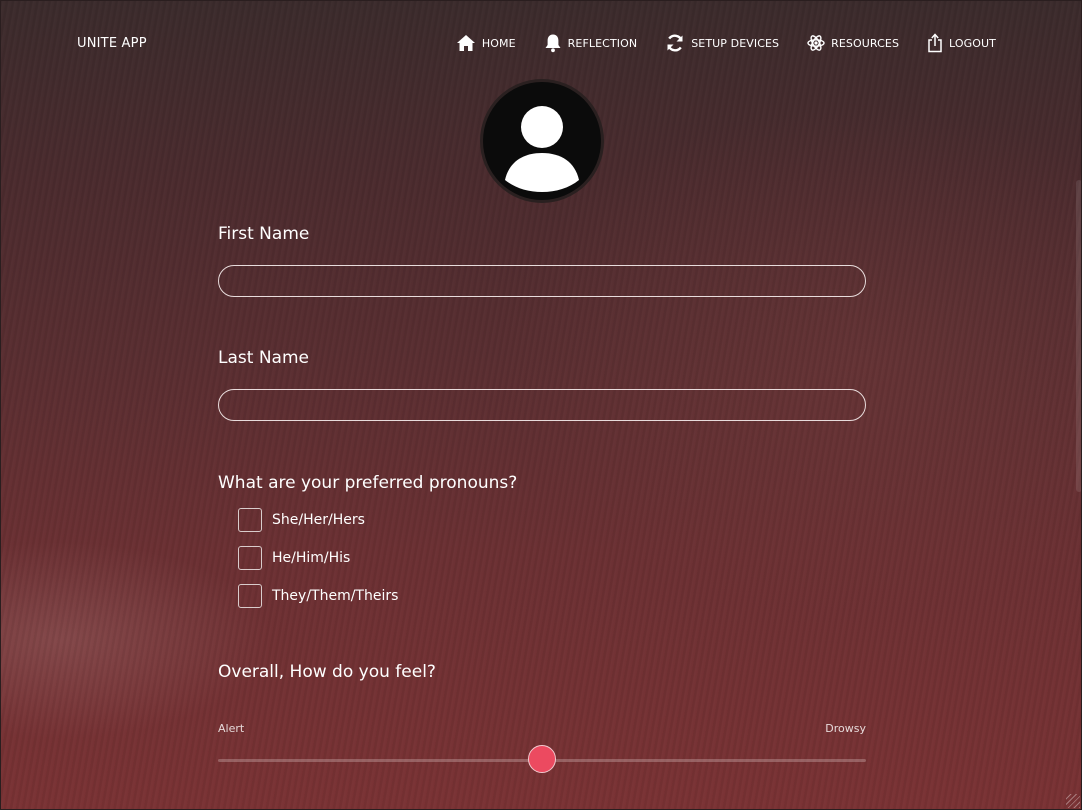 Image resolution: width=1082 pixels, height=810 pixels. I want to click on nav-resources-link: RESOURCES, so click(853, 43).